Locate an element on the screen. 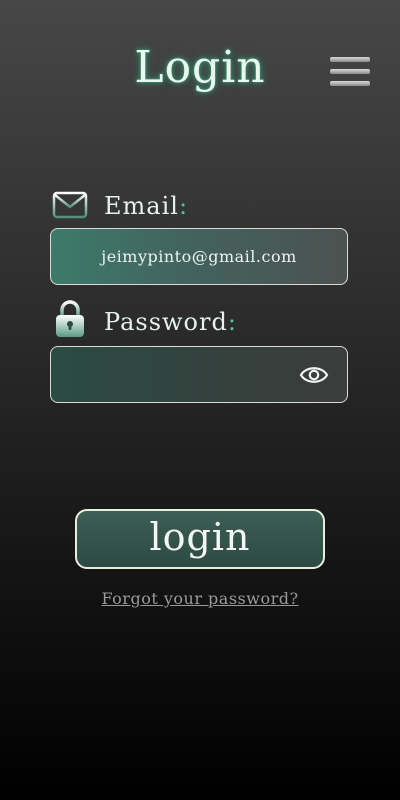  email-label: Email: is located at coordinates (146, 206).